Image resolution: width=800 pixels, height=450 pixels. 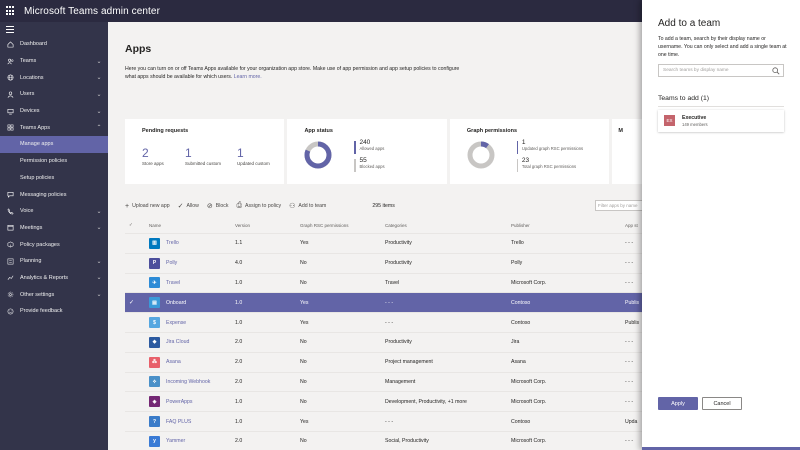 What do you see at coordinates (383, 284) in the screenshot?
I see `table-row: ✈ Travel 1.0 No Travel Microsoft Corp. - - -` at bounding box center [383, 284].